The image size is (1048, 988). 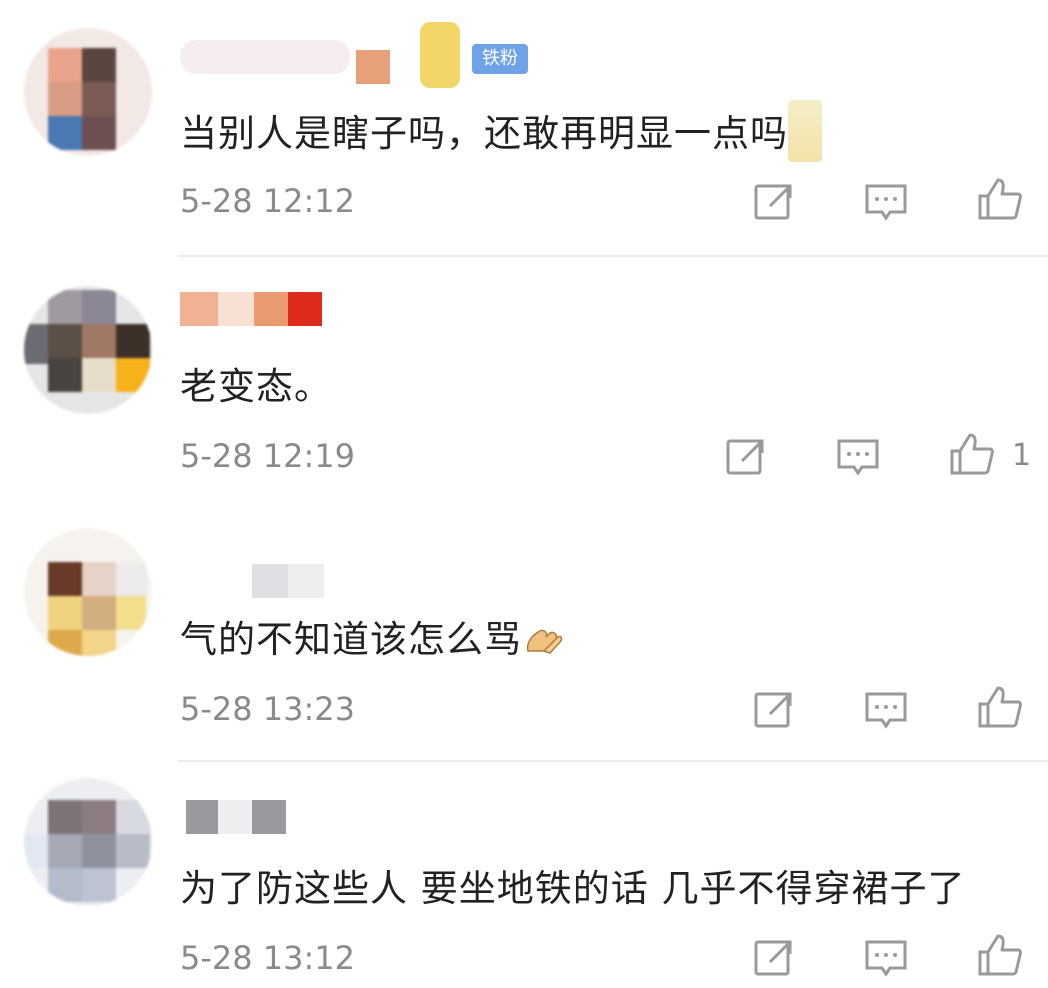 What do you see at coordinates (268, 709) in the screenshot?
I see `comment-timestamp: 5-28 13:23` at bounding box center [268, 709].